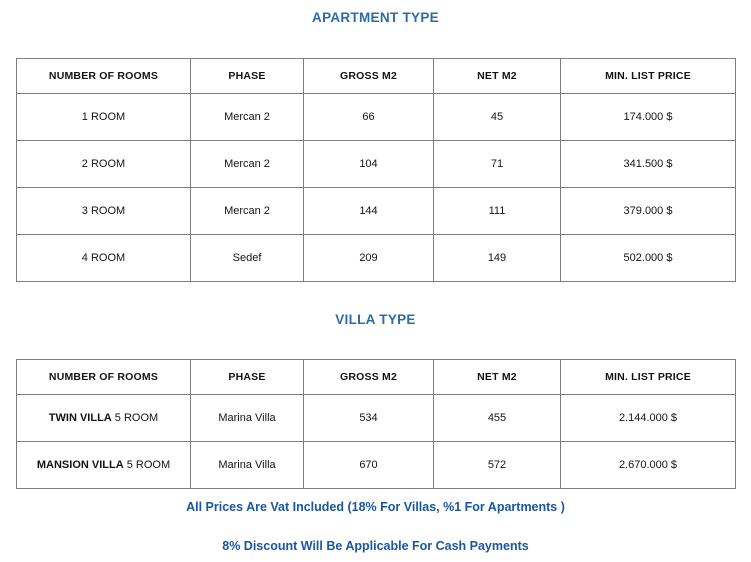  I want to click on table-row: 2 ROOM Mercan 2 104 71 341.500 $, so click(376, 164).